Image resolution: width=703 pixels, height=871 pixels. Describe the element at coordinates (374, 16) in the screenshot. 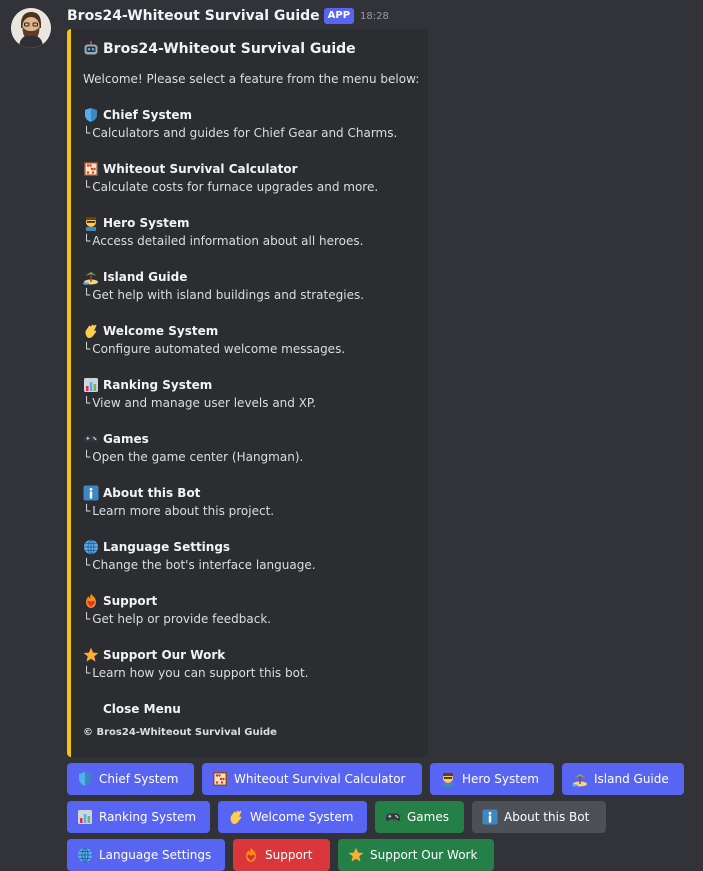

I see `message-timestamp: 18:28` at that location.